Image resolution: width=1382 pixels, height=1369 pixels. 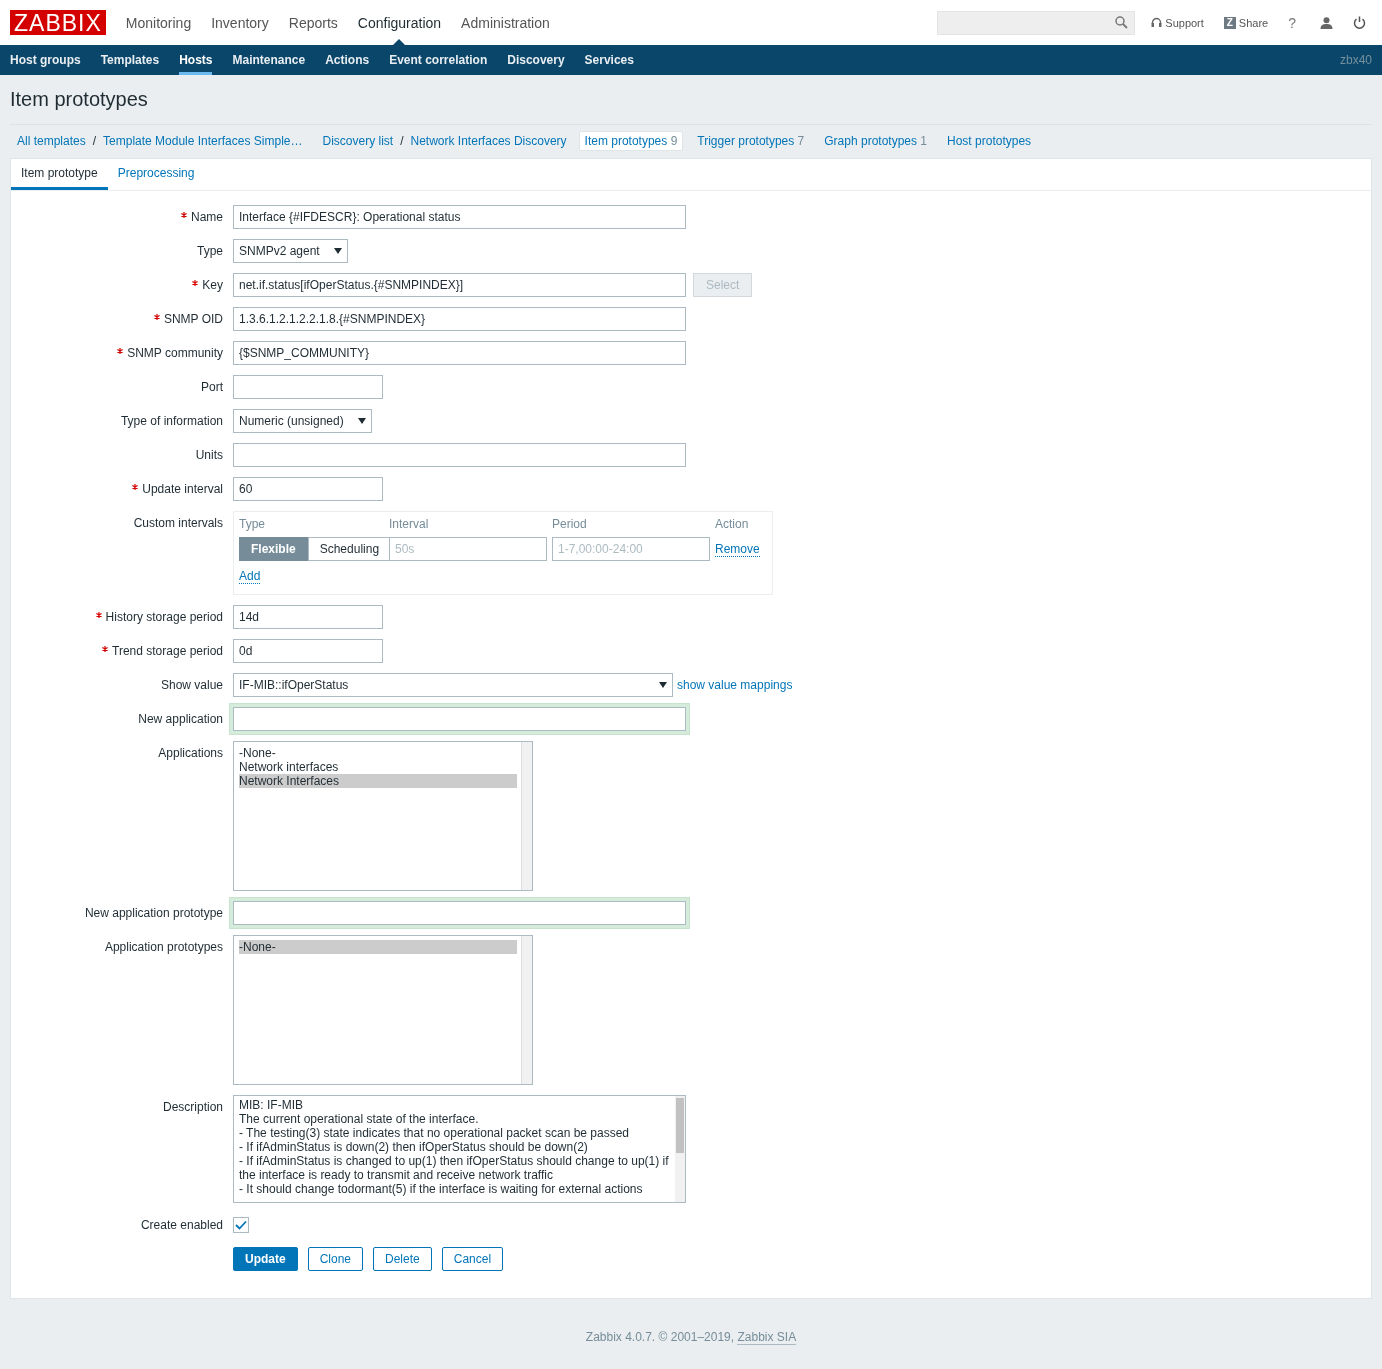 What do you see at coordinates (1292, 22) in the screenshot?
I see `help-link: ?` at bounding box center [1292, 22].